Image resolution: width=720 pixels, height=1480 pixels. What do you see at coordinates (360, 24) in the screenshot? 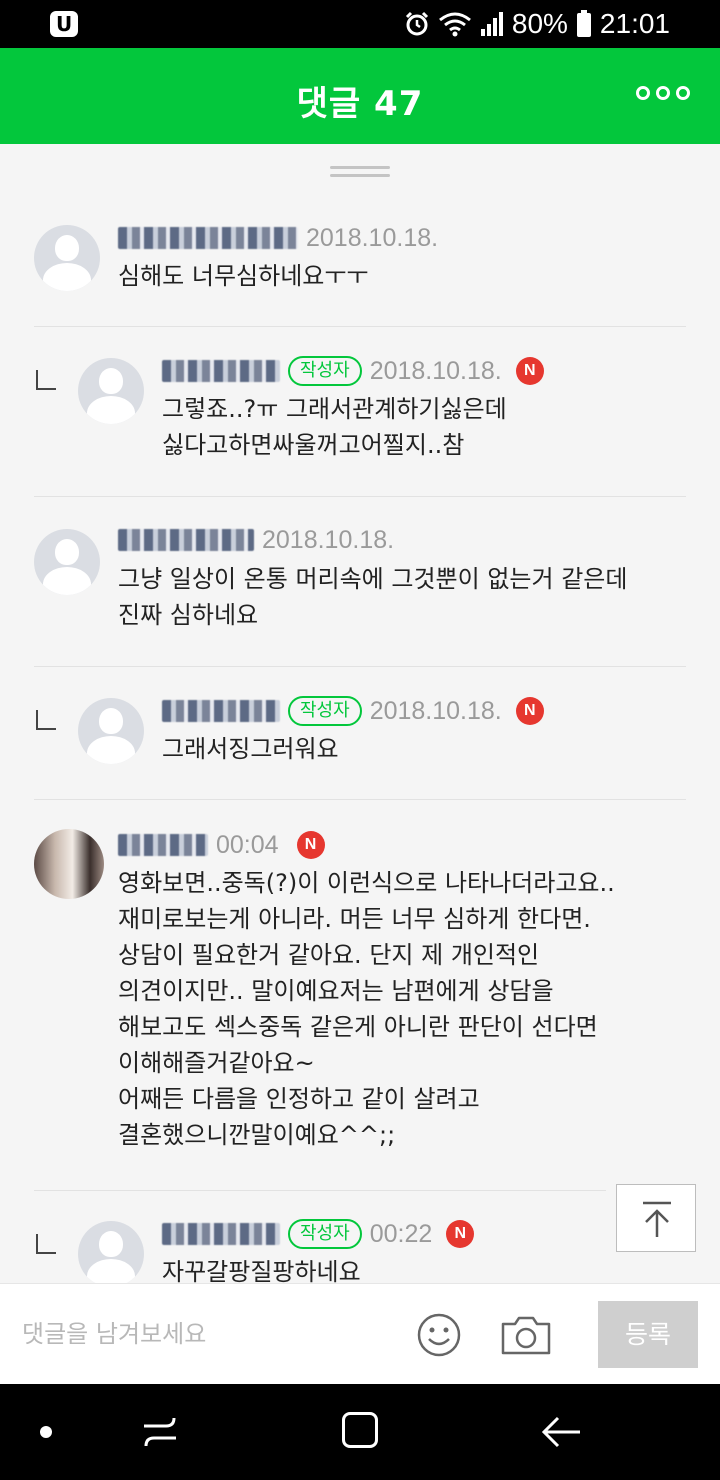
I see `status-bar: 80% 21:01` at bounding box center [360, 24].